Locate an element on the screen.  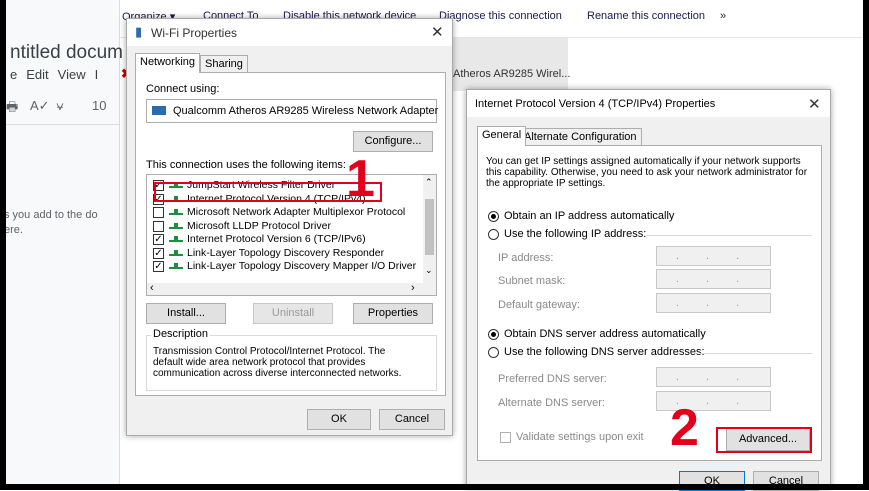
connect-using-label: Connect using: is located at coordinates (183, 89).